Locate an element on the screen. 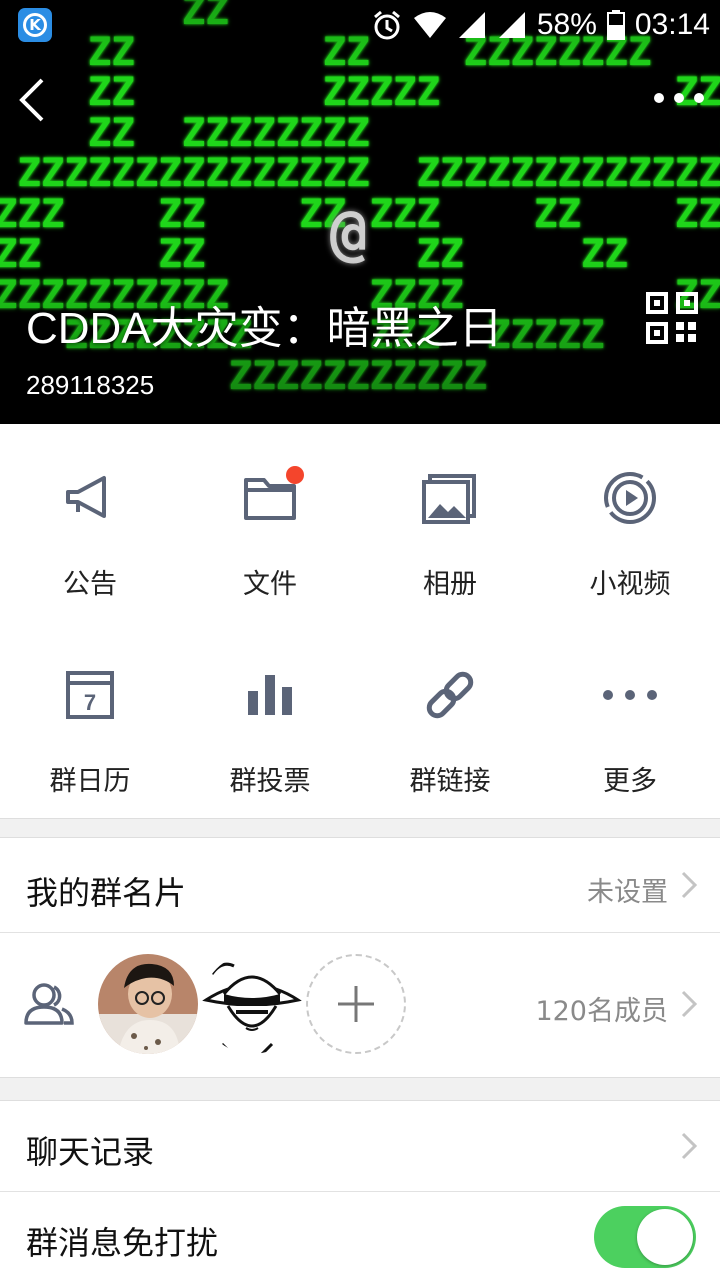 This screenshot has width=720, height=1280. feature-short-video: 小视频 is located at coordinates (630, 522).